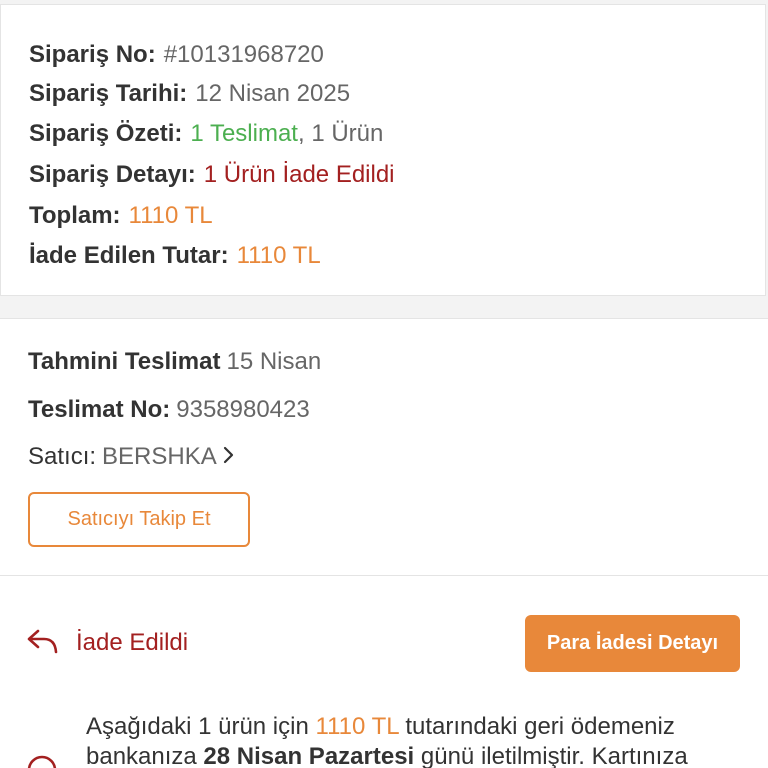 The height and width of the screenshot is (768, 768). I want to click on refunded-label: İade Edilen Tutar:, so click(129, 255).